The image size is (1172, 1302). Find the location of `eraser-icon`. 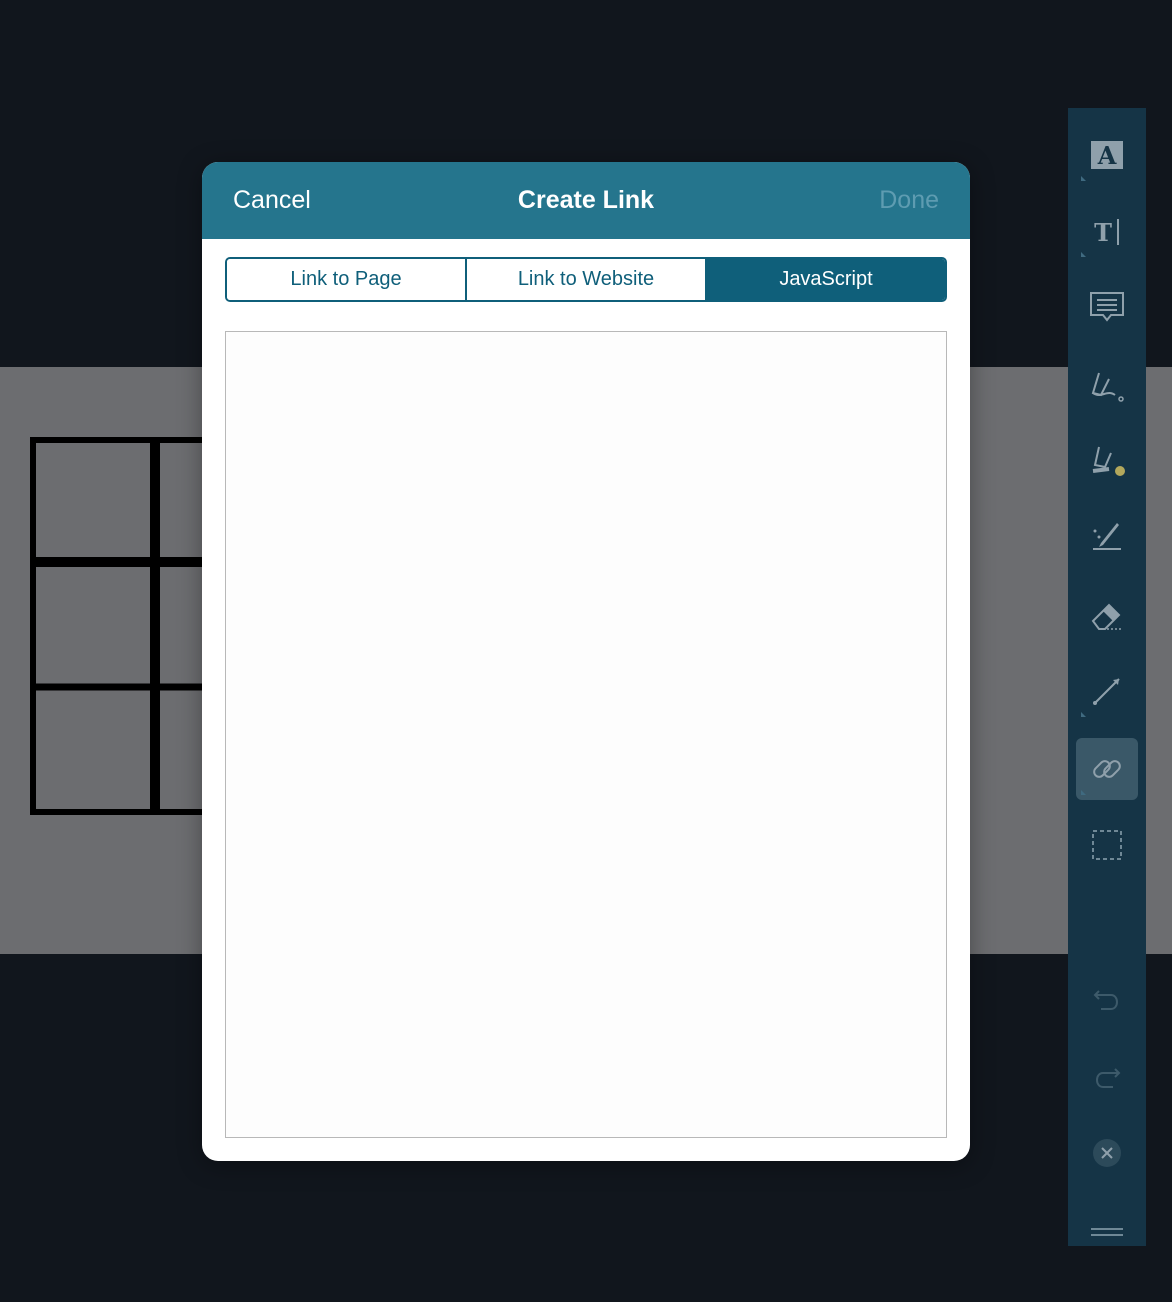

eraser-icon is located at coordinates (1106, 616).